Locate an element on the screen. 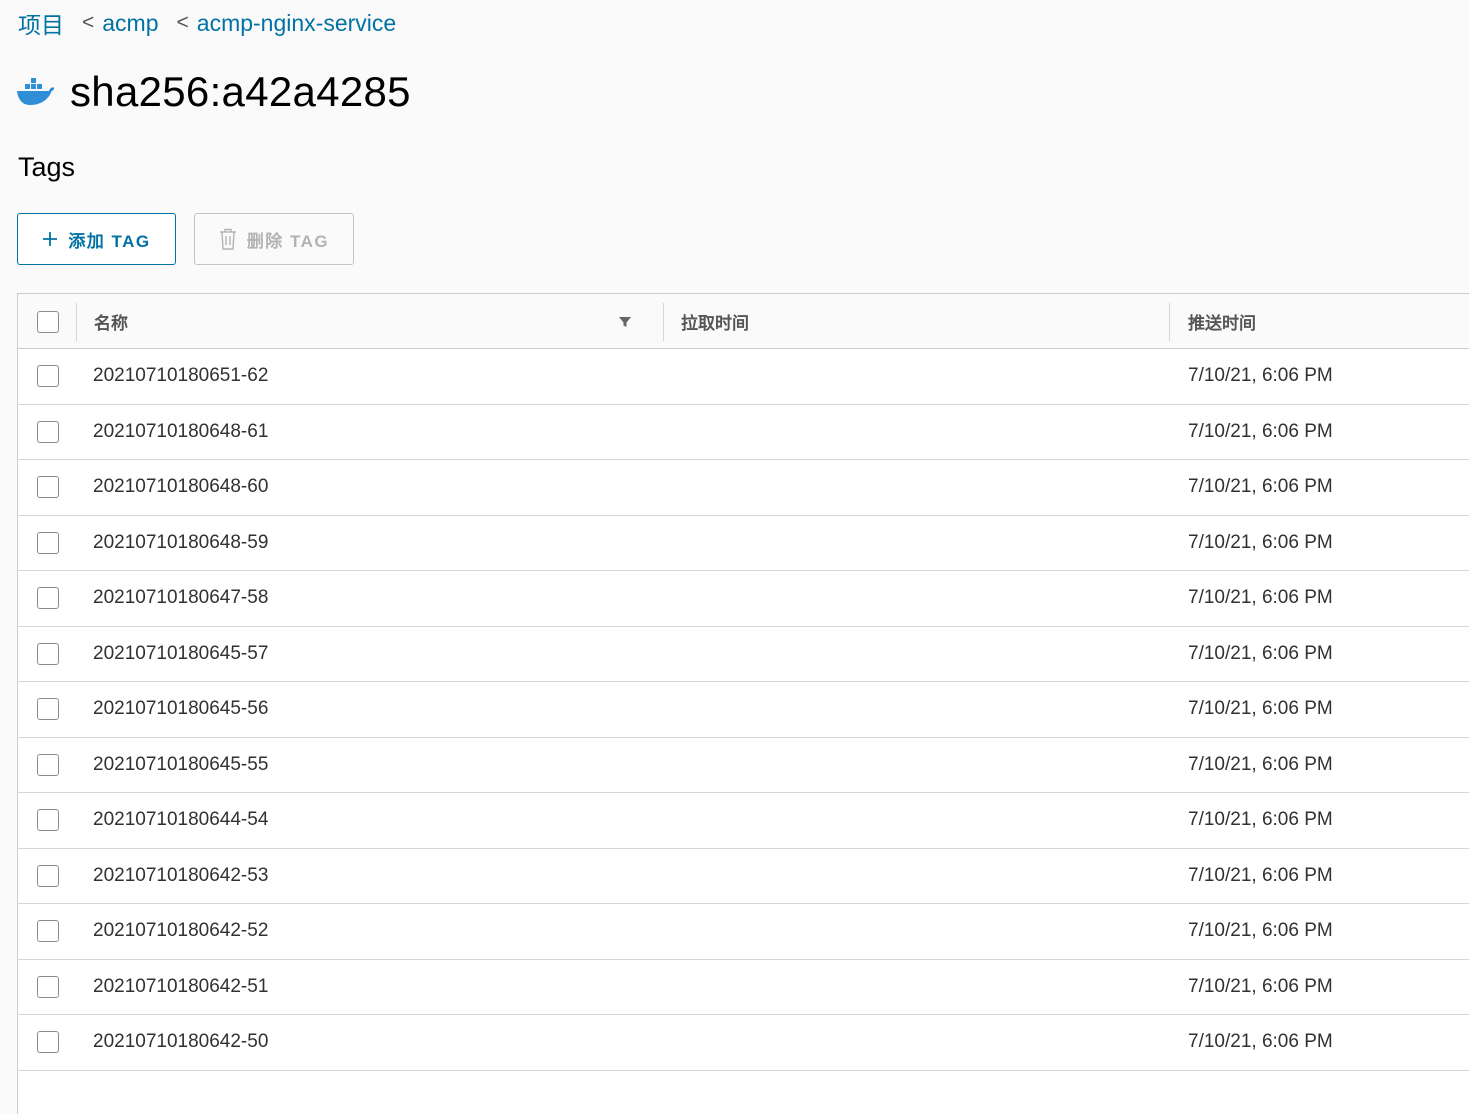 This screenshot has height=1114, width=1469. page-title: sha256:a42a4285 is located at coordinates (240, 91).